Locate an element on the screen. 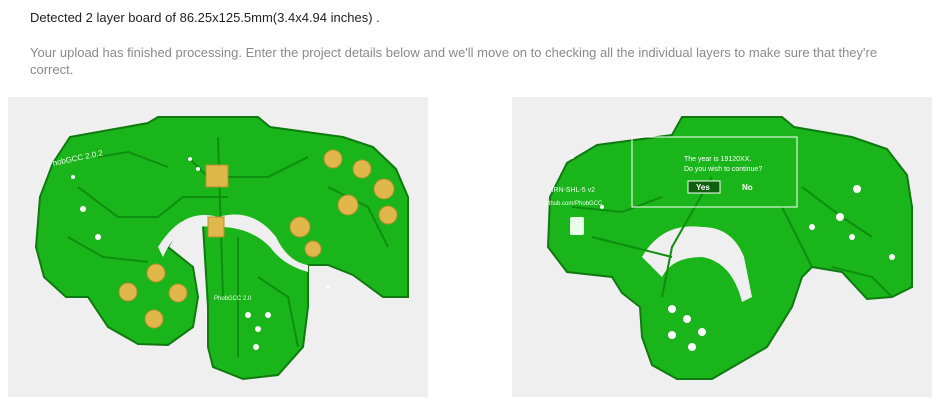 The height and width of the screenshot is (406, 944). logo-icon is located at coordinates (577, 226).